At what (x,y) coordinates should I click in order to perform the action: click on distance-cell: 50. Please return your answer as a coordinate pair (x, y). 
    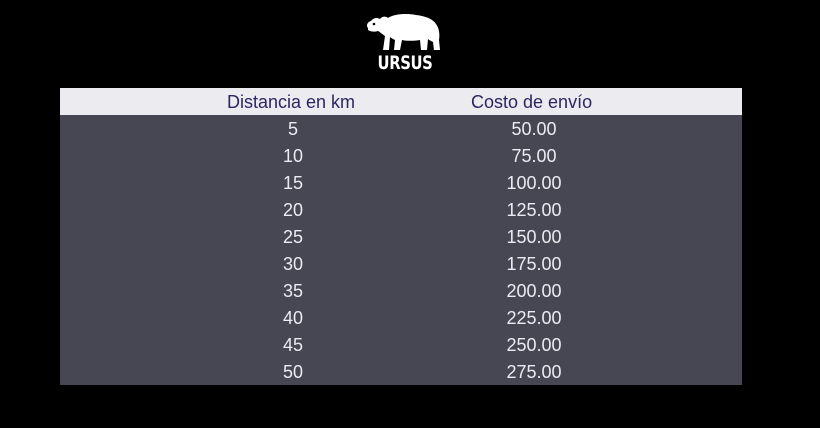
    Looking at the image, I should click on (293, 372).